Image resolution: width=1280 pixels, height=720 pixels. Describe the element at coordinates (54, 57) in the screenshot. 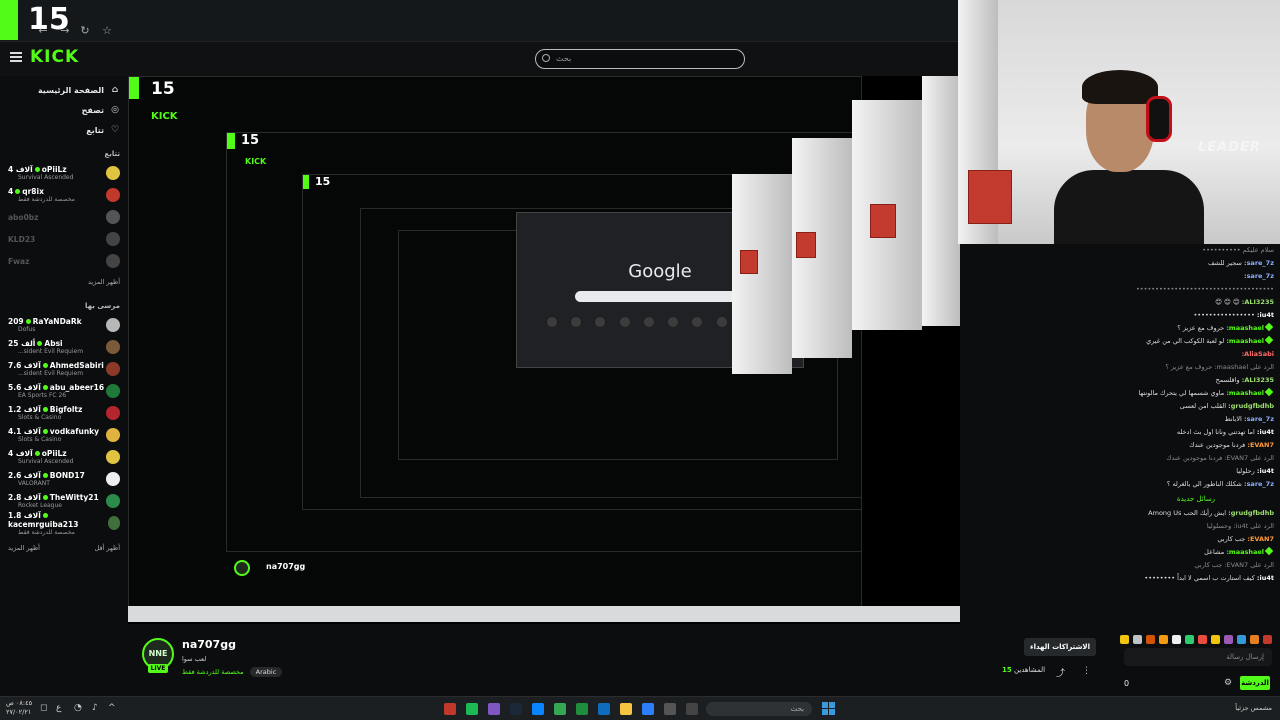

I see `kick-logo: KICK` at that location.